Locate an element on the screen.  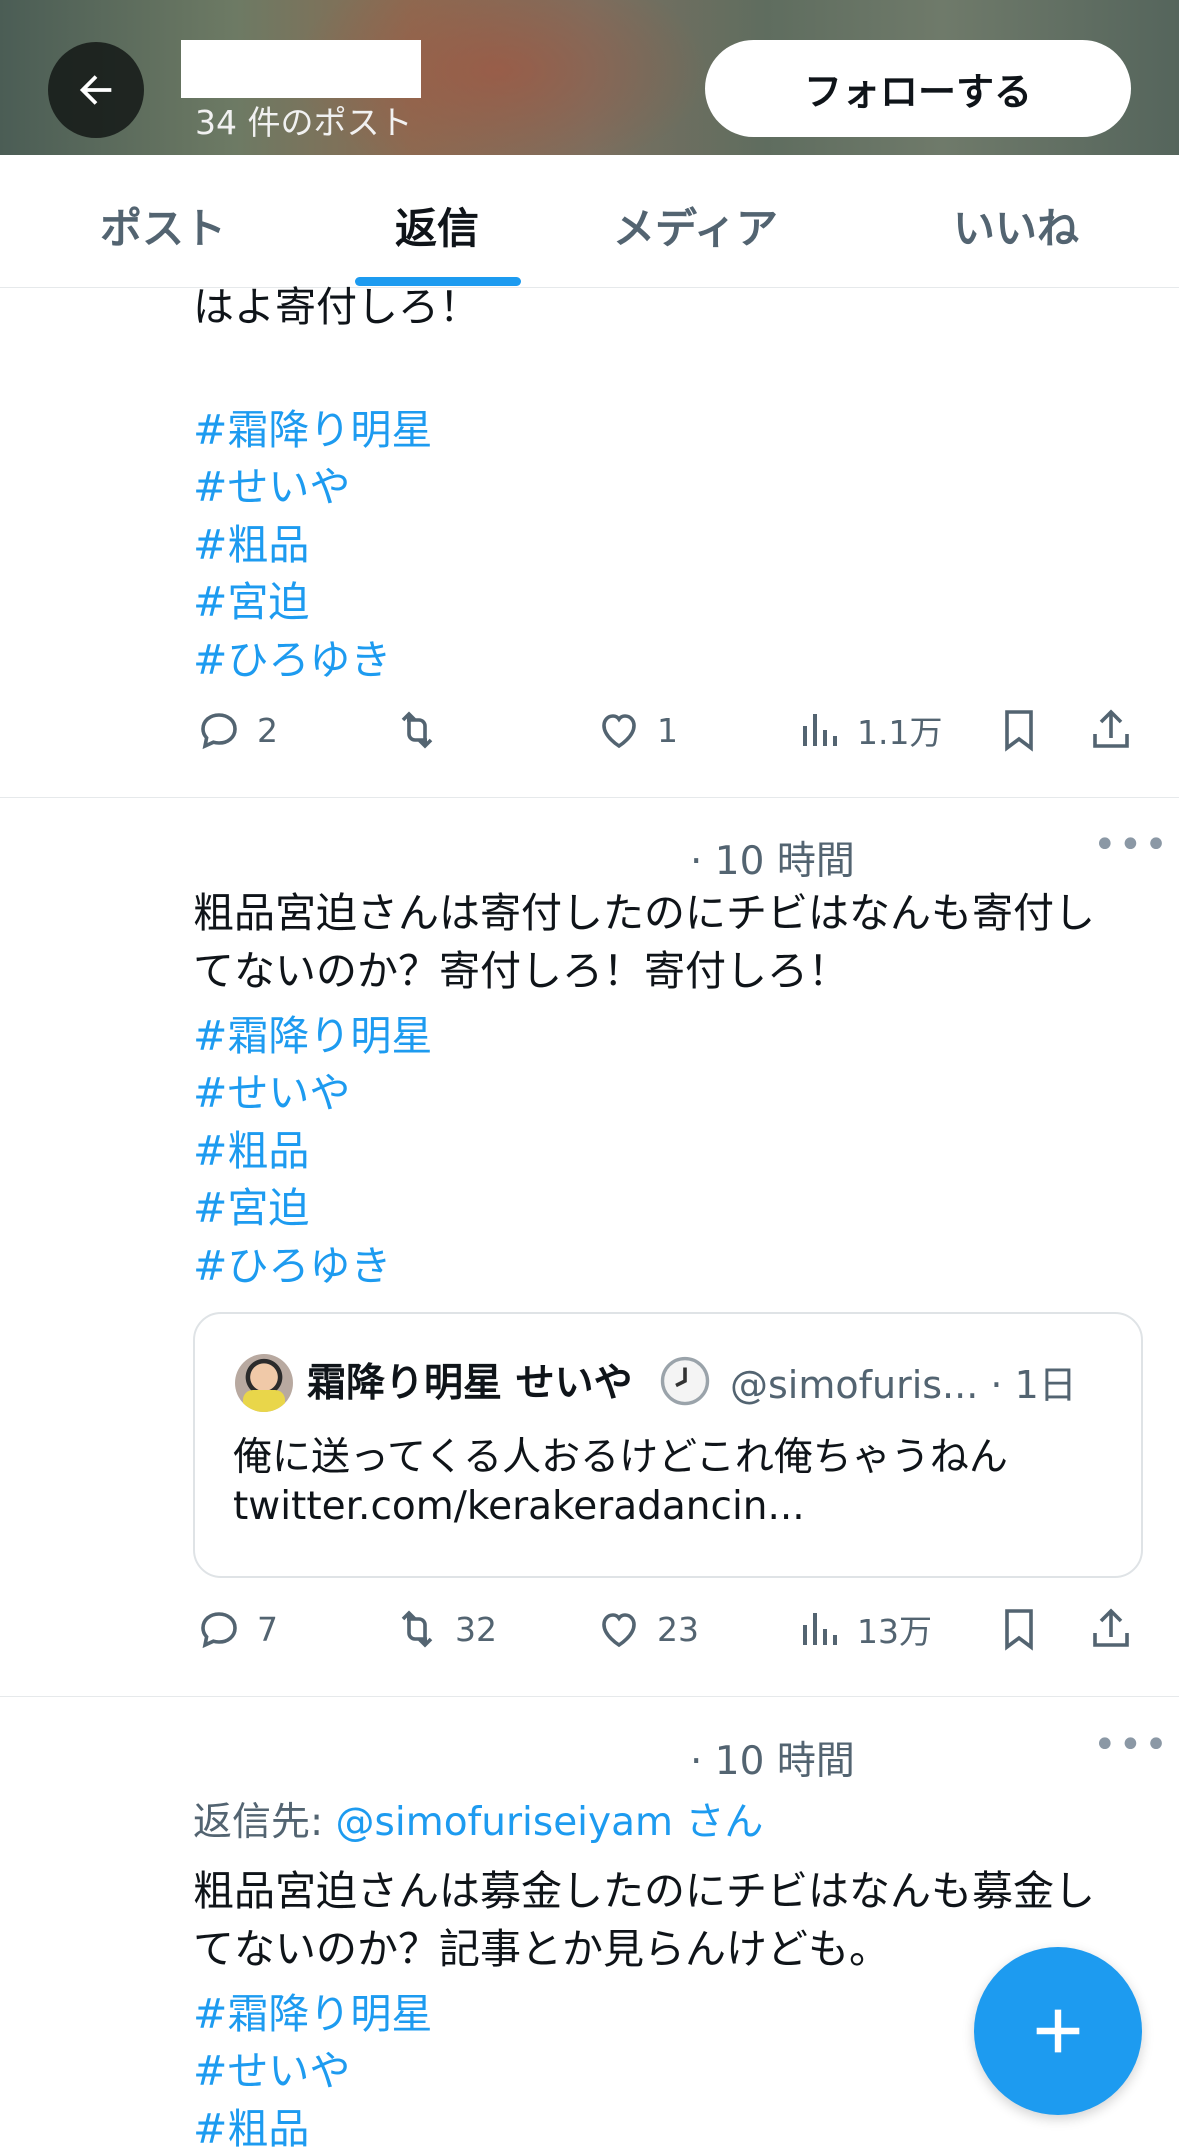
repost-button is located at coordinates (424, 730).